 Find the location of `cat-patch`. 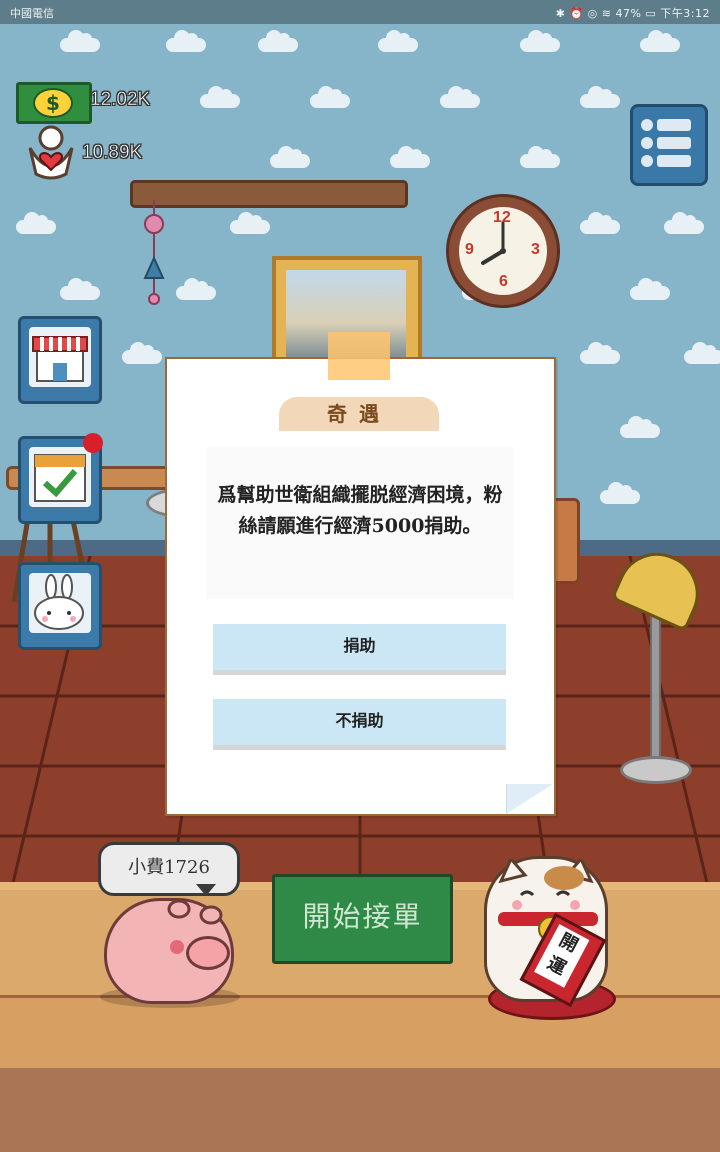

cat-patch is located at coordinates (564, 878).